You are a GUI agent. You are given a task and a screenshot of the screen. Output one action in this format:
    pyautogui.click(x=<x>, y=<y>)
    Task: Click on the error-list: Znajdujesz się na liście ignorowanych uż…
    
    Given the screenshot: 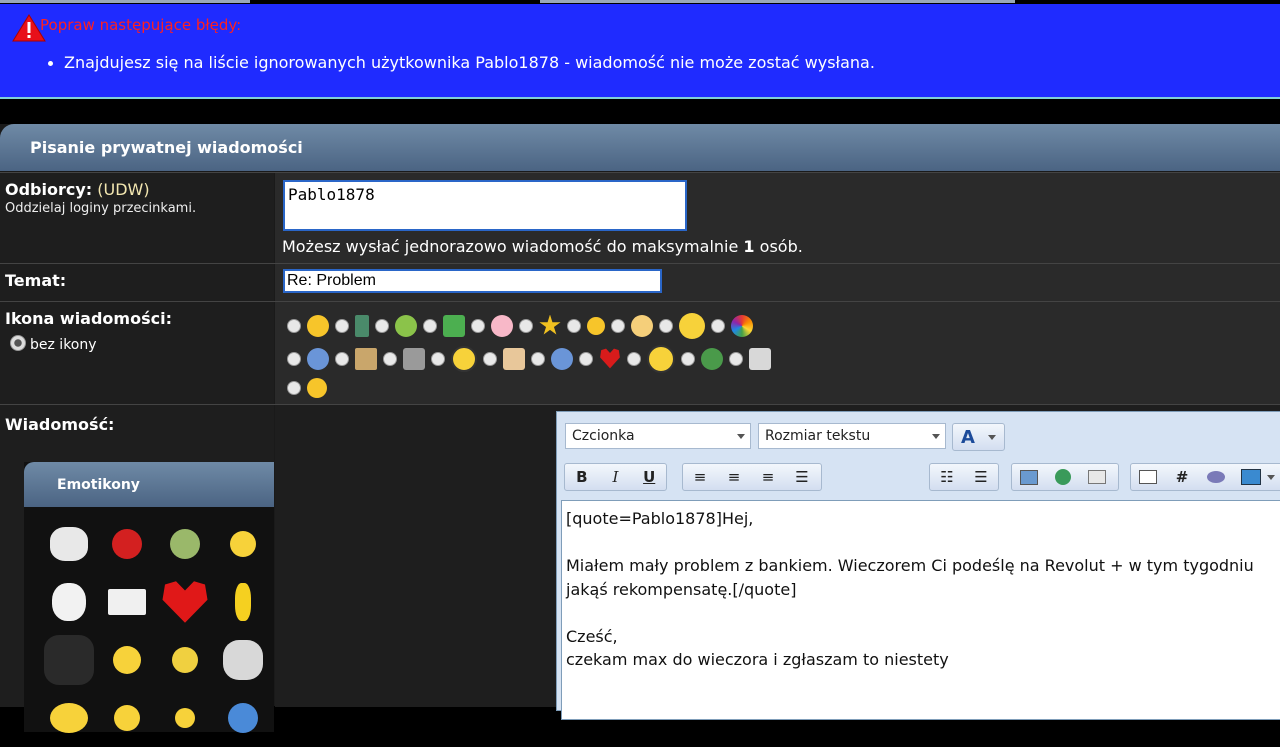 What is the action you would take?
    pyautogui.click(x=460, y=62)
    